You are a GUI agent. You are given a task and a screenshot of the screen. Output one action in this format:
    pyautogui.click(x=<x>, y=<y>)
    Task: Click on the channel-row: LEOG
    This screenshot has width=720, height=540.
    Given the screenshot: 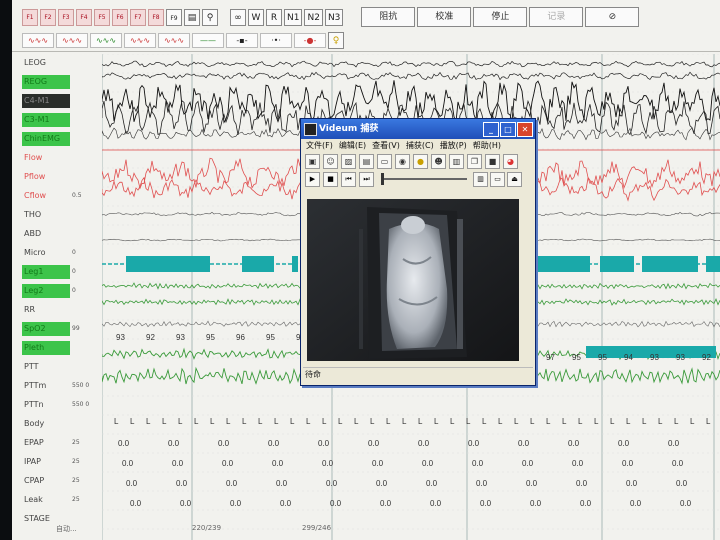 What is the action you would take?
    pyautogui.click(x=62, y=63)
    